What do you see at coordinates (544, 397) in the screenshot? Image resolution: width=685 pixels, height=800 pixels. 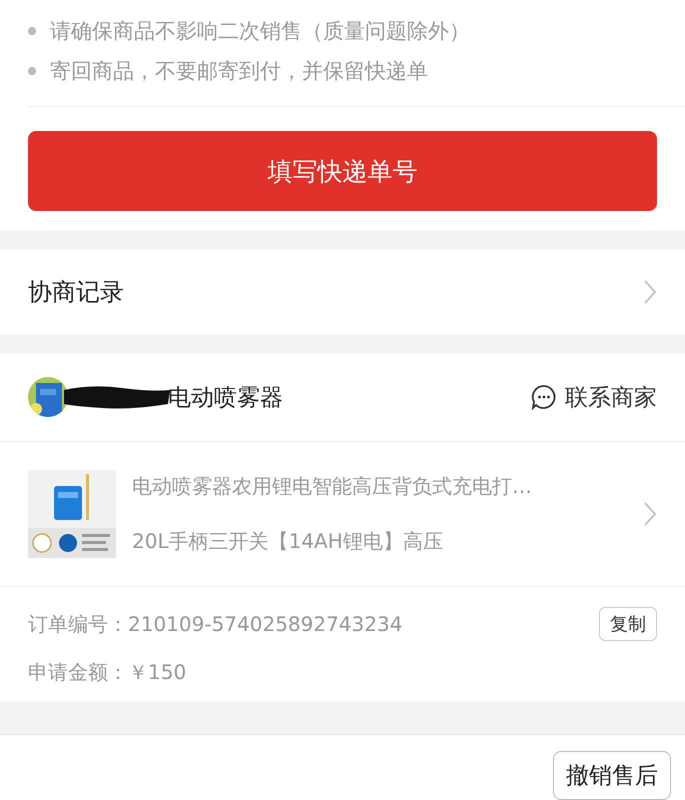 I see `chat-bubble-icon` at bounding box center [544, 397].